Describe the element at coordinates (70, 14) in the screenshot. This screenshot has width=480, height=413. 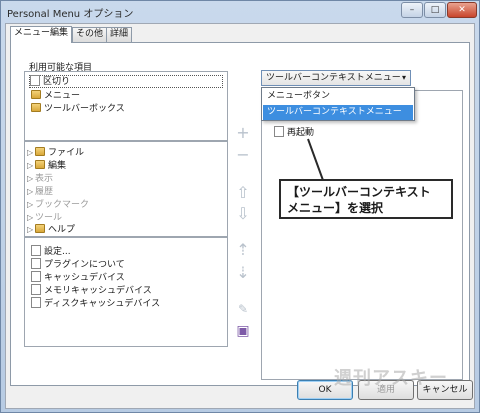
I see `window-title: Personal Menu オプション` at that location.